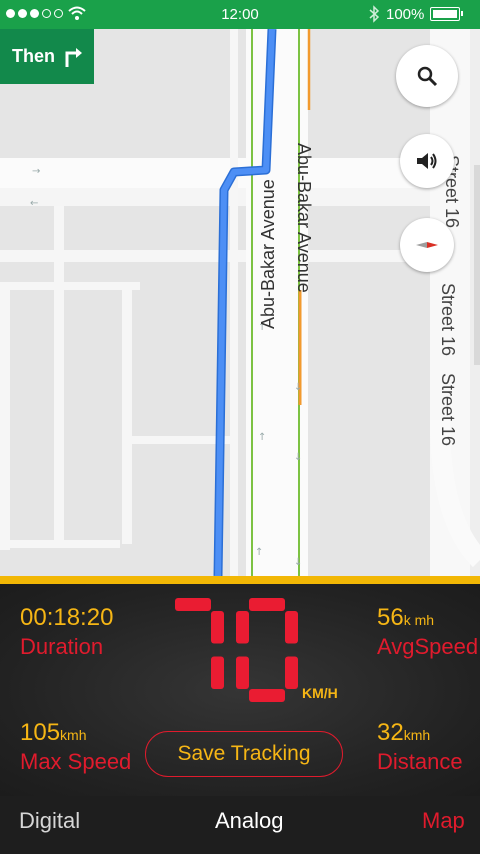  What do you see at coordinates (240, 14) in the screenshot?
I see `status-bar: 12:00 100%` at bounding box center [240, 14].